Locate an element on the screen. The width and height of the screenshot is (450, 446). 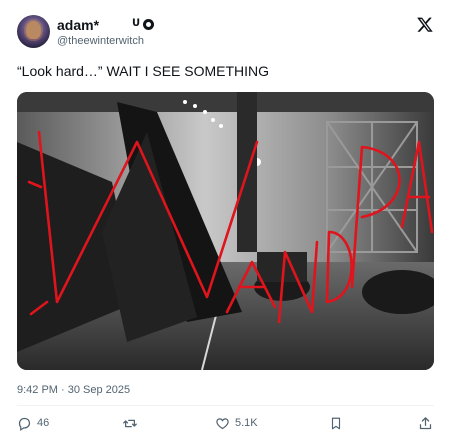
gear-badge-icon is located at coordinates (149, 24).